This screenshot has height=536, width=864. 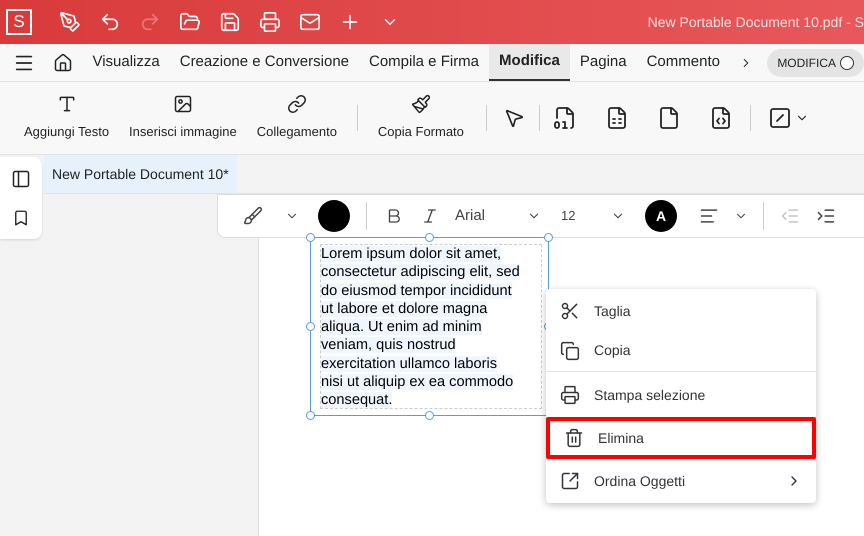 What do you see at coordinates (421, 118) in the screenshot?
I see `ribbon-button: Copia Formato` at bounding box center [421, 118].